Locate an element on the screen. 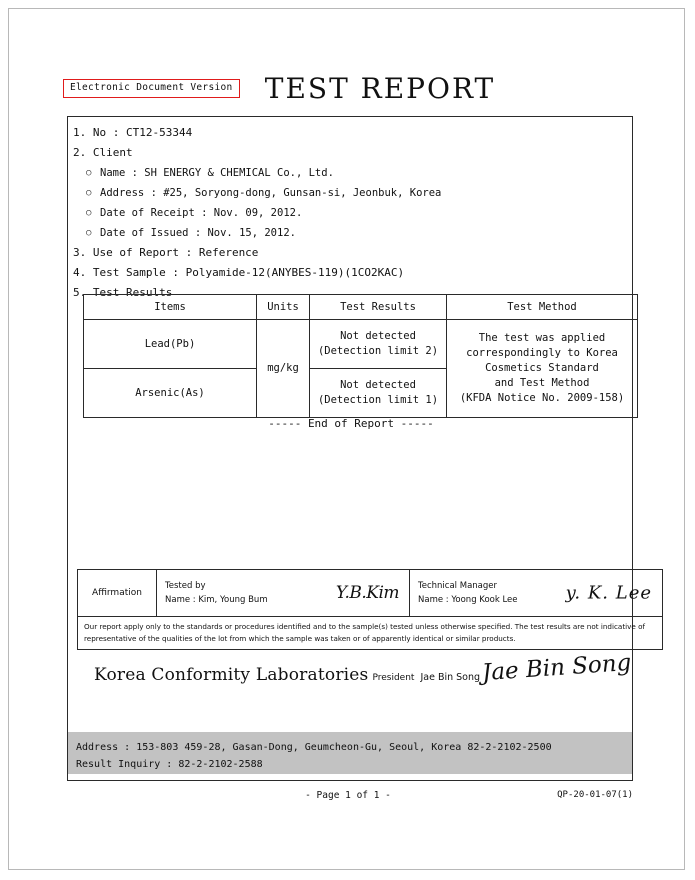  end-of-report-marker: ----- End of Report ----- is located at coordinates (351, 423).